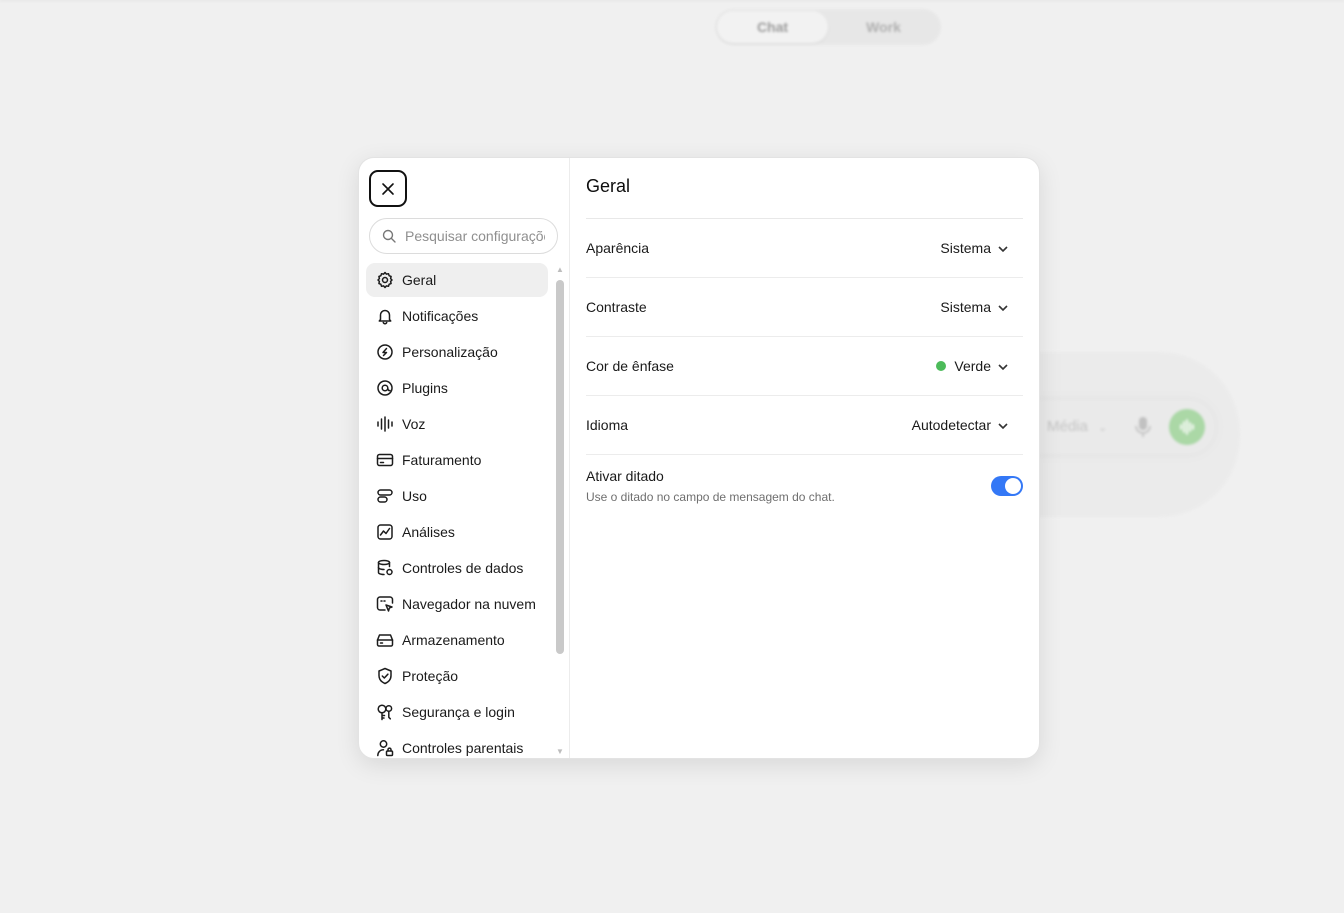  Describe the element at coordinates (607, 425) in the screenshot. I see `setting-label: Idioma` at that location.